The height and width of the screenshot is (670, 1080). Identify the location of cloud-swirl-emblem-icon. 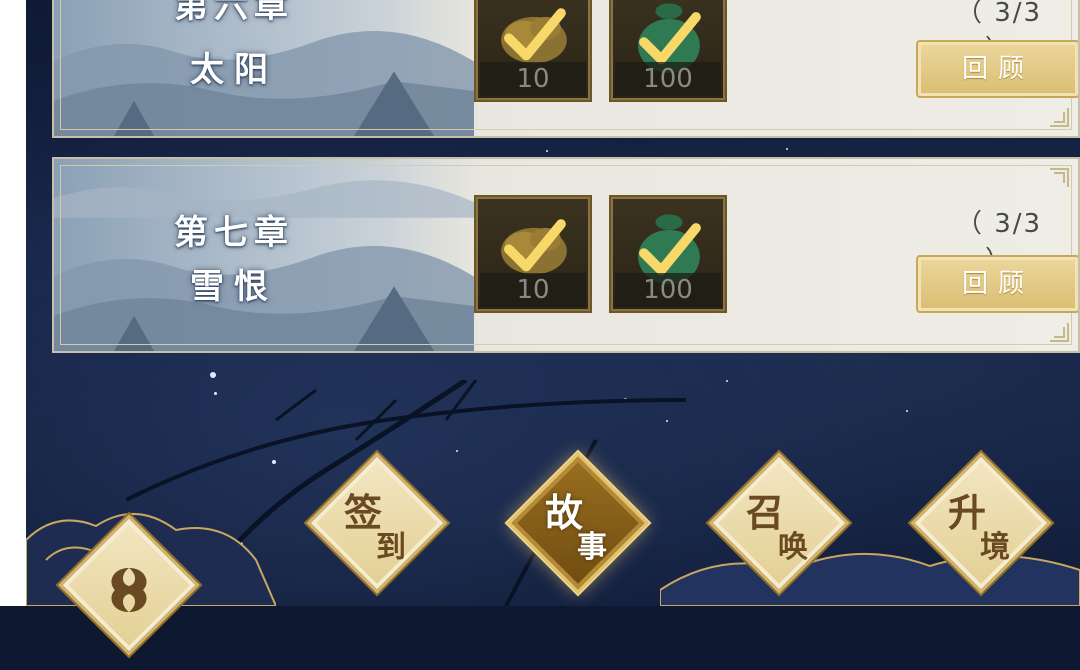
(129, 590).